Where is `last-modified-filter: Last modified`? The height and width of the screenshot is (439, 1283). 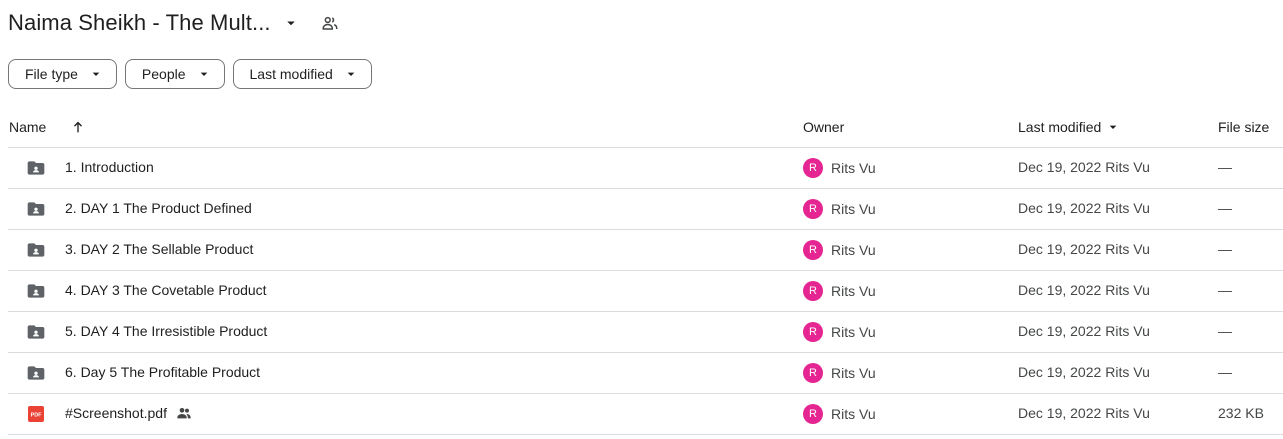
last-modified-filter: Last modified is located at coordinates (302, 74).